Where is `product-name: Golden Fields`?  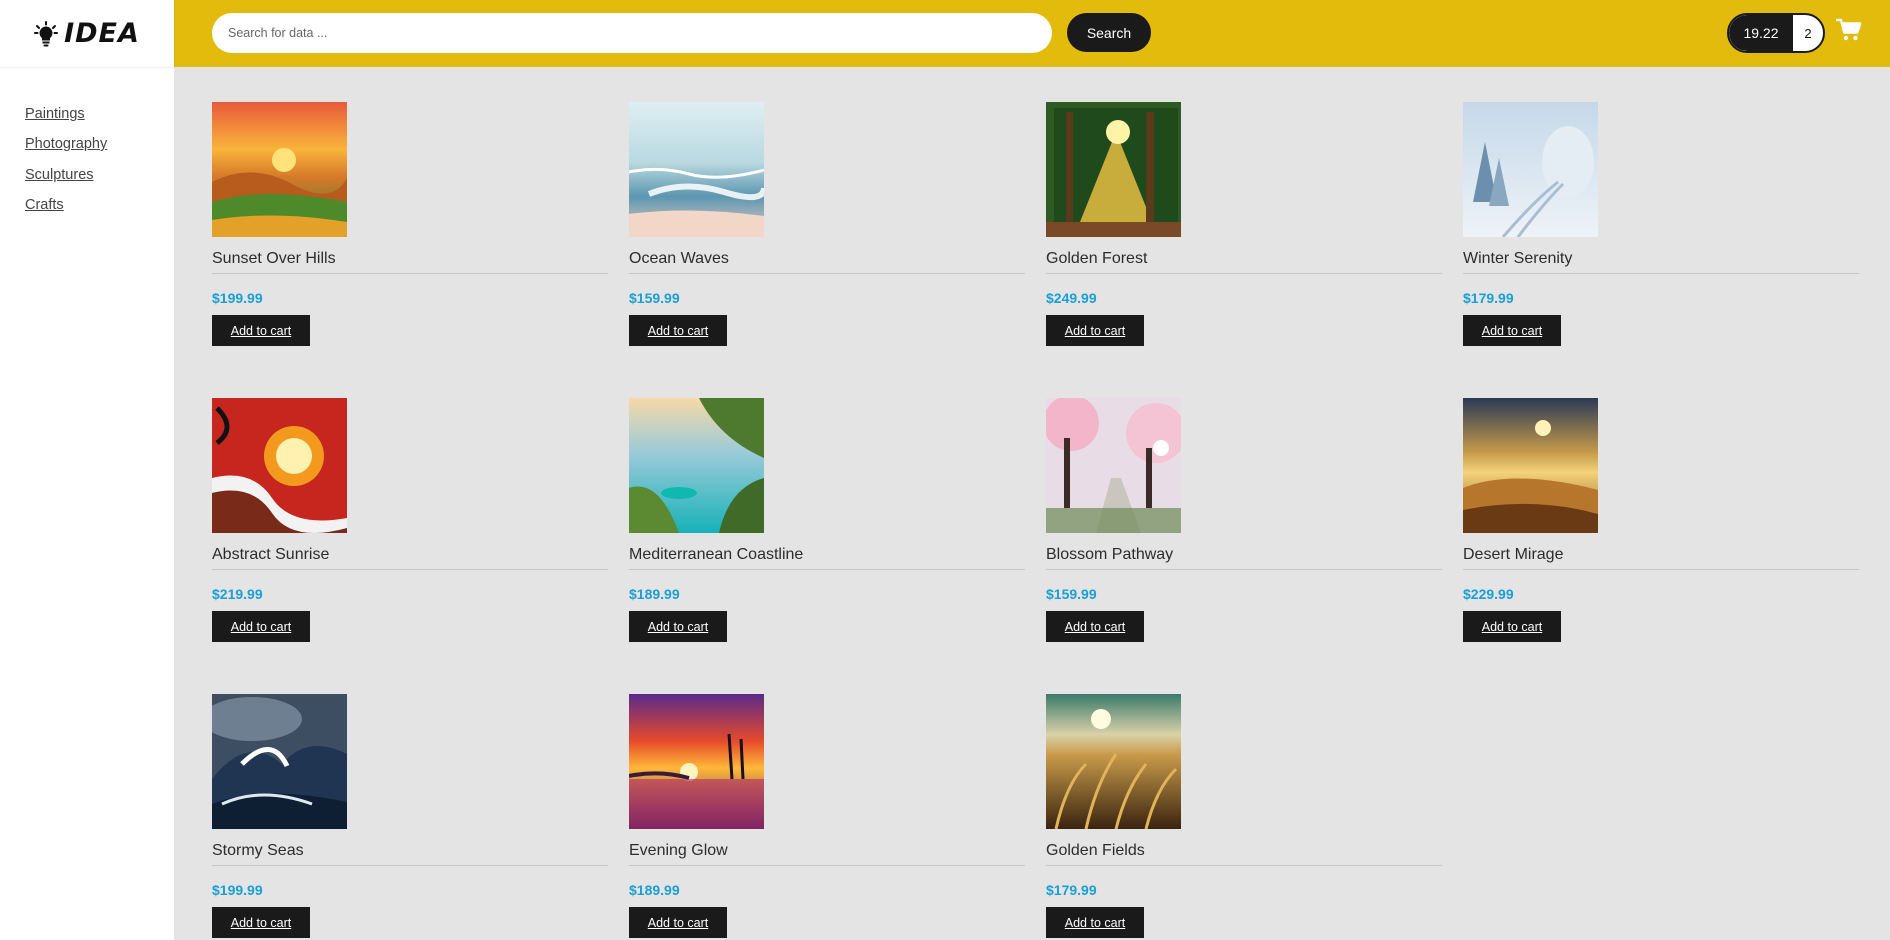 product-name: Golden Fields is located at coordinates (1095, 850).